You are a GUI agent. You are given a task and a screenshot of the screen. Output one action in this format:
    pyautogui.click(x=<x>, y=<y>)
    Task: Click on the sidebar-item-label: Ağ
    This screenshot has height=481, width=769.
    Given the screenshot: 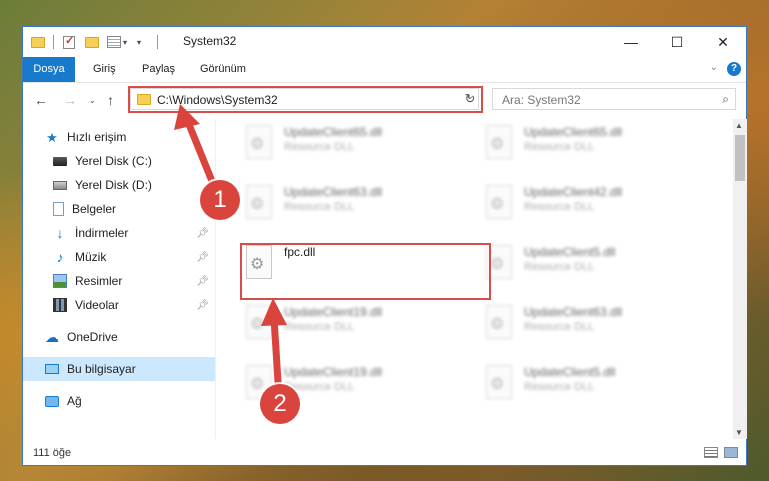 What is the action you would take?
    pyautogui.click(x=74, y=401)
    